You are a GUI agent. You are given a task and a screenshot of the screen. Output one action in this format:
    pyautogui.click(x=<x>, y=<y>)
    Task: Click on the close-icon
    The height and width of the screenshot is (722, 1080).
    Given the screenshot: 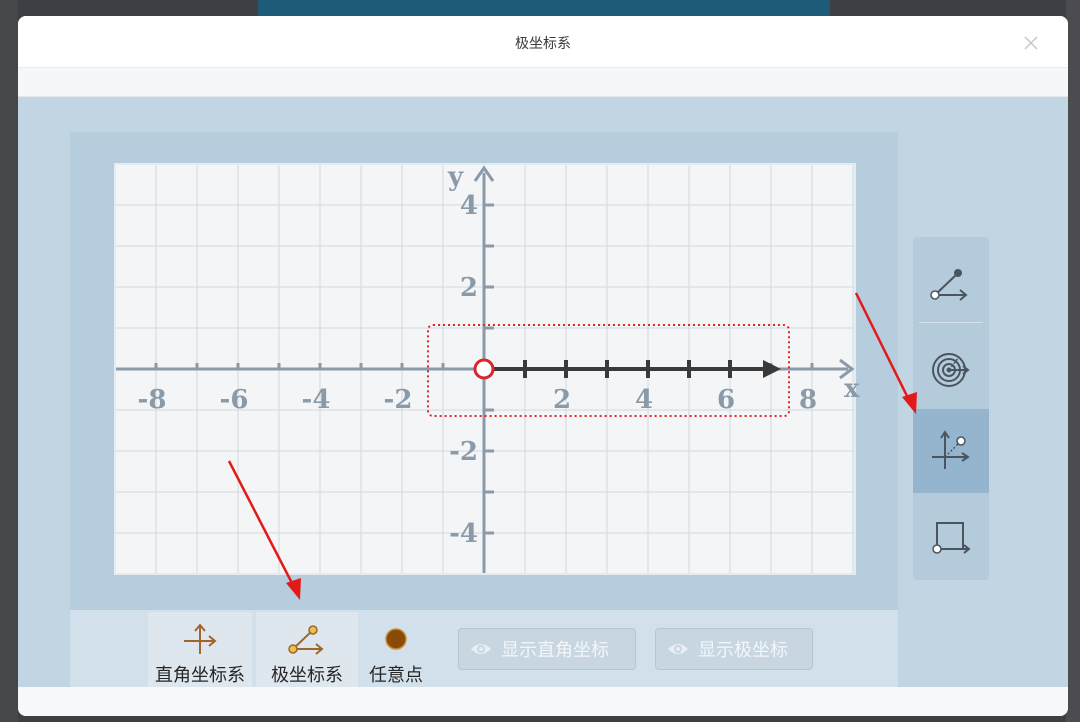 What is the action you would take?
    pyautogui.click(x=1031, y=43)
    